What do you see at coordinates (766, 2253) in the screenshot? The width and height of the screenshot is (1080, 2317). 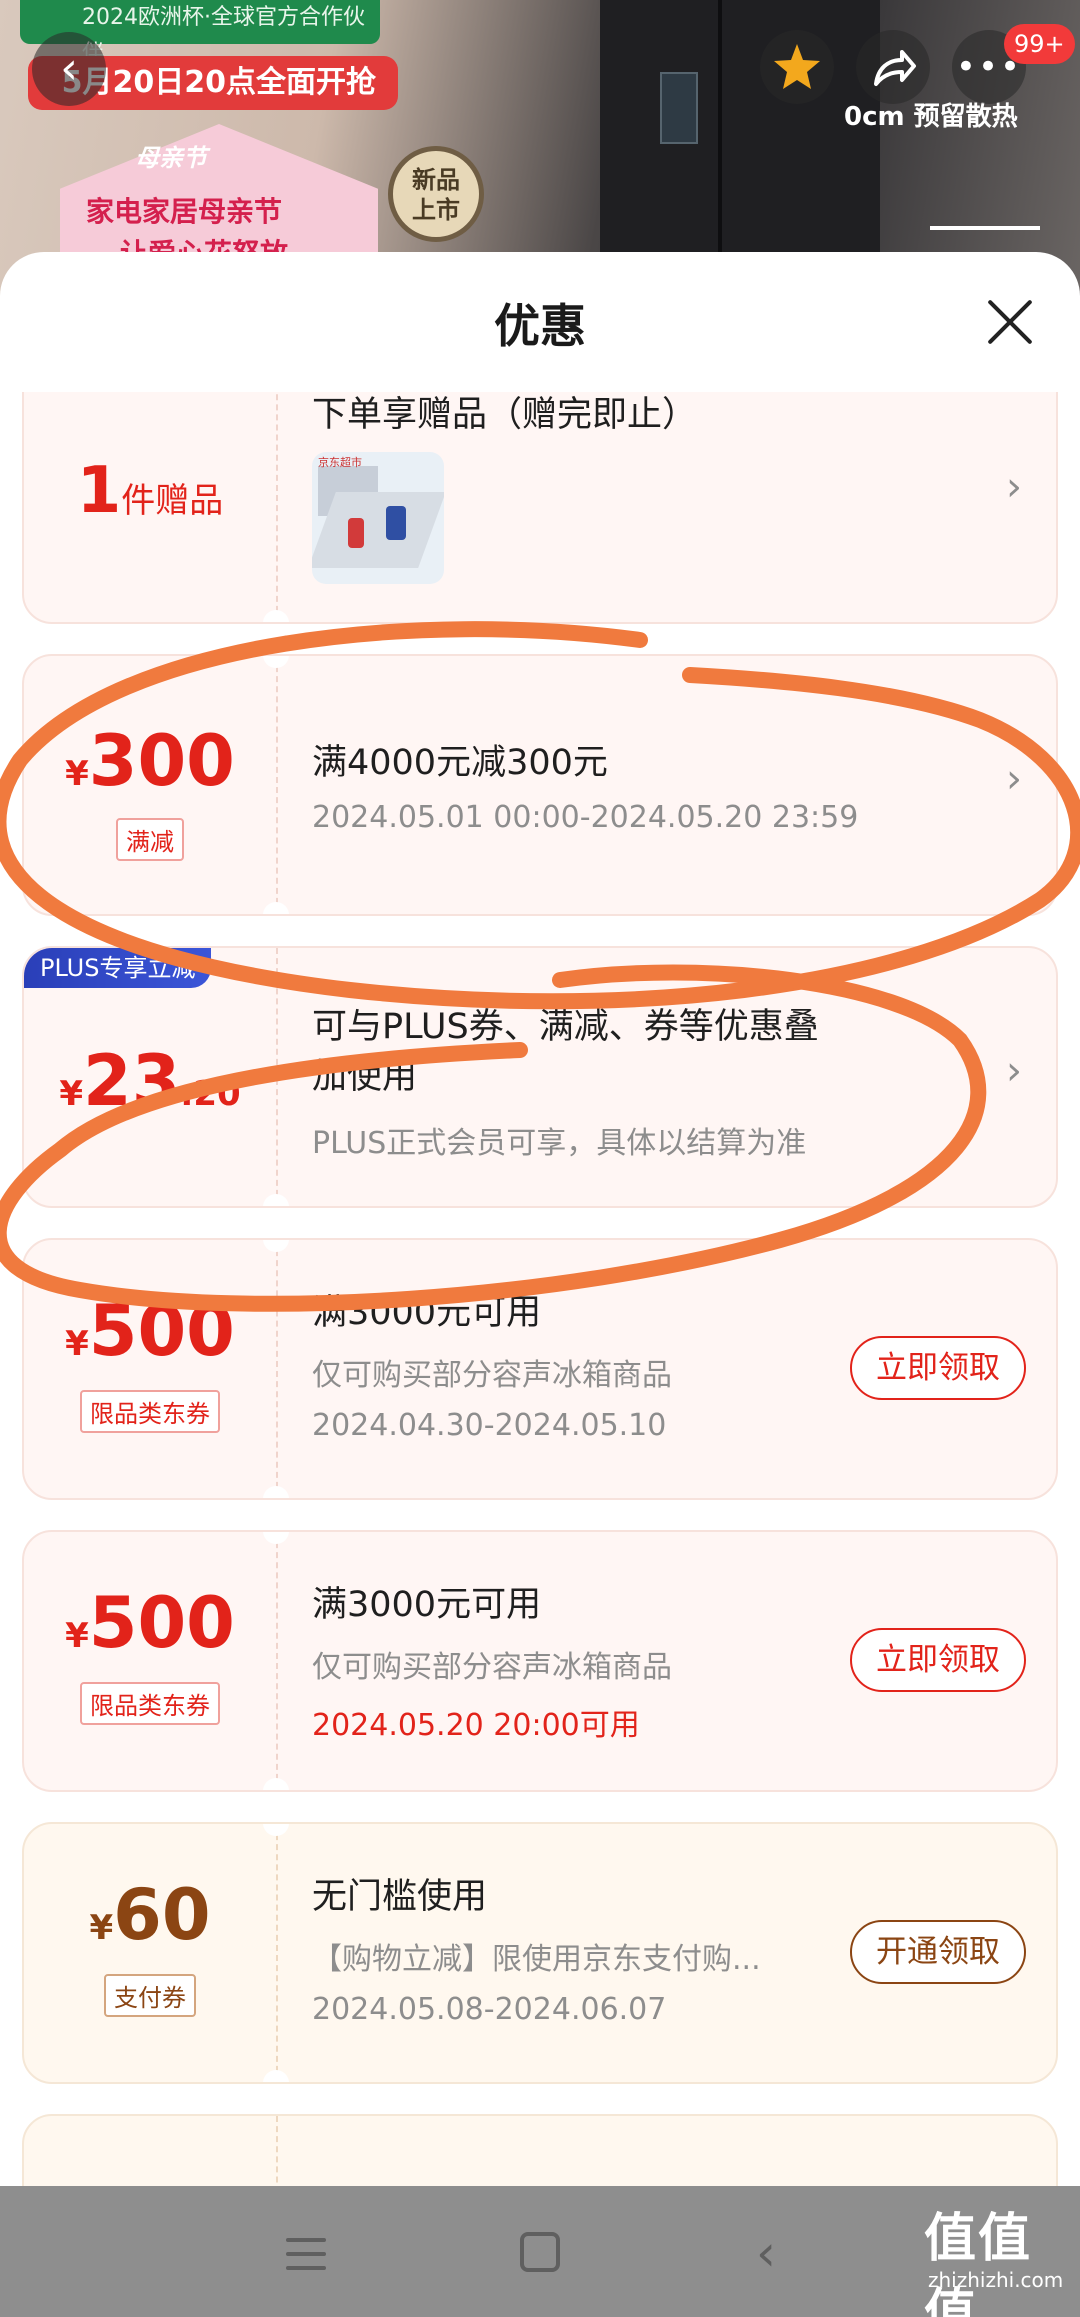 I see `back-icon: ‹` at bounding box center [766, 2253].